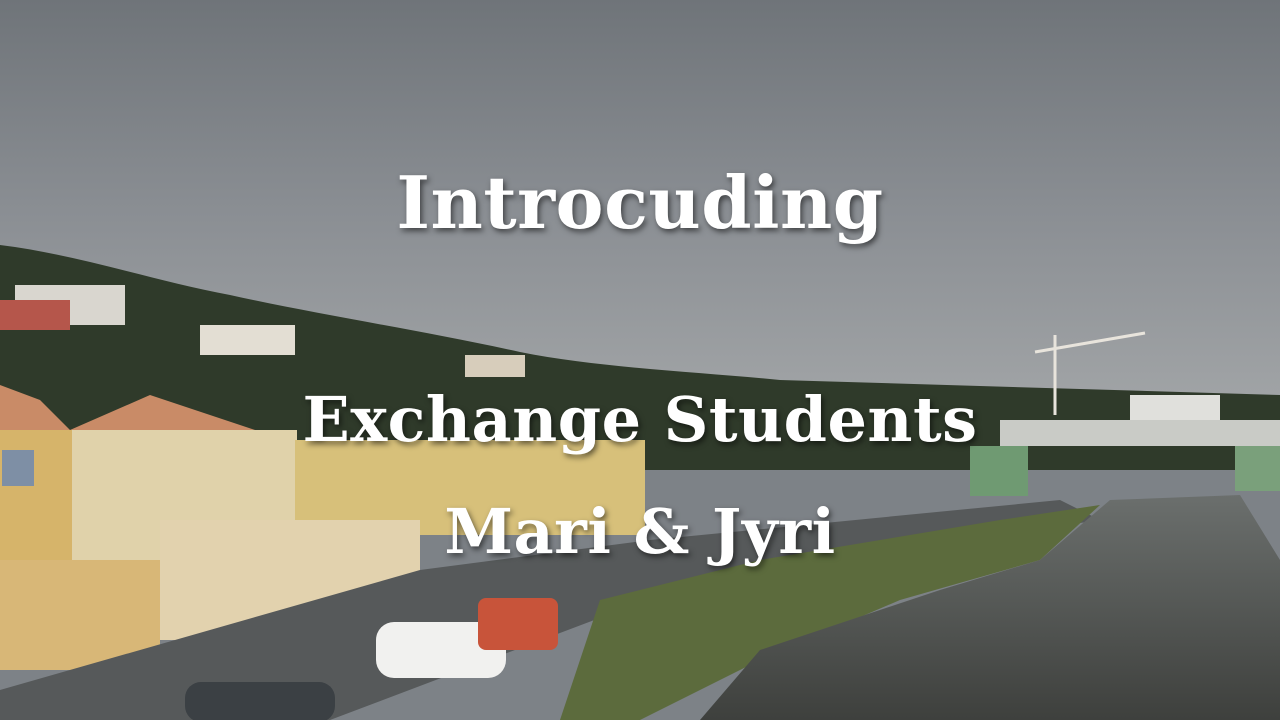  What do you see at coordinates (518, 624) in the screenshot?
I see `orange-vehicle` at bounding box center [518, 624].